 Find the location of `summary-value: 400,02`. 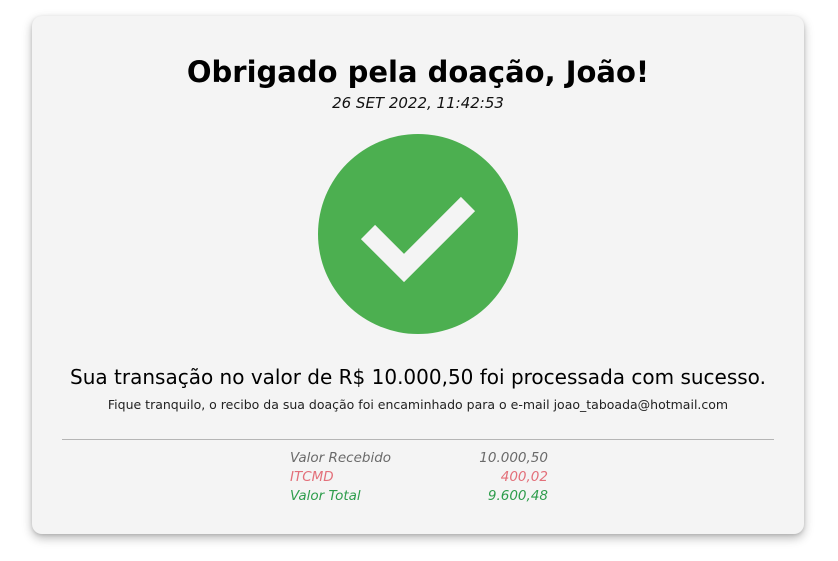

summary-value: 400,02 is located at coordinates (524, 477).